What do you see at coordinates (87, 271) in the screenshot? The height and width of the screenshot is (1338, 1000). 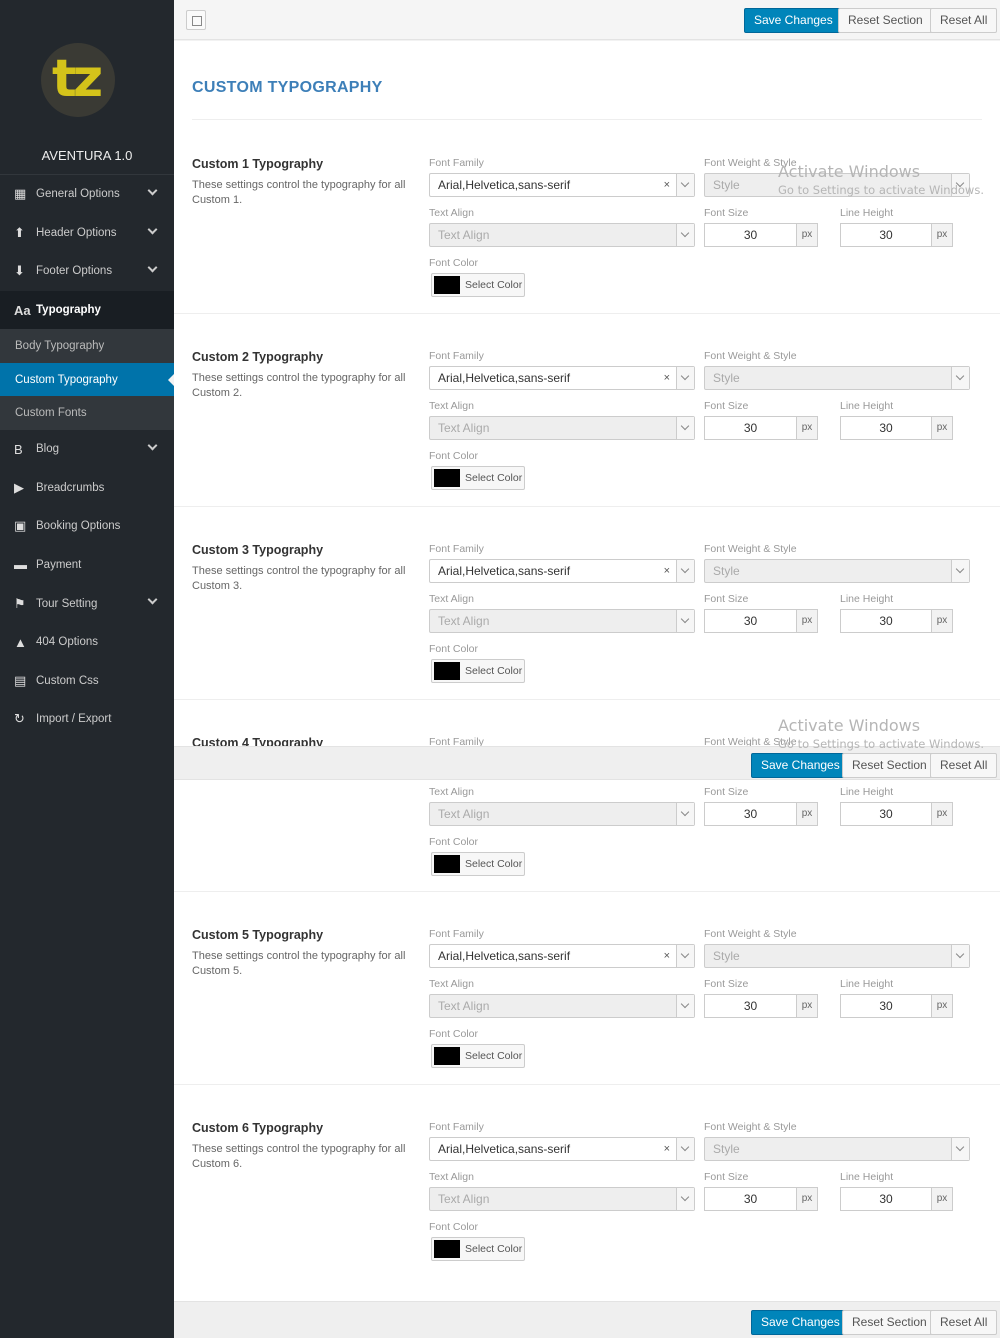 I see `sidebar-item-footer-options: ⬇ Footer Options` at bounding box center [87, 271].